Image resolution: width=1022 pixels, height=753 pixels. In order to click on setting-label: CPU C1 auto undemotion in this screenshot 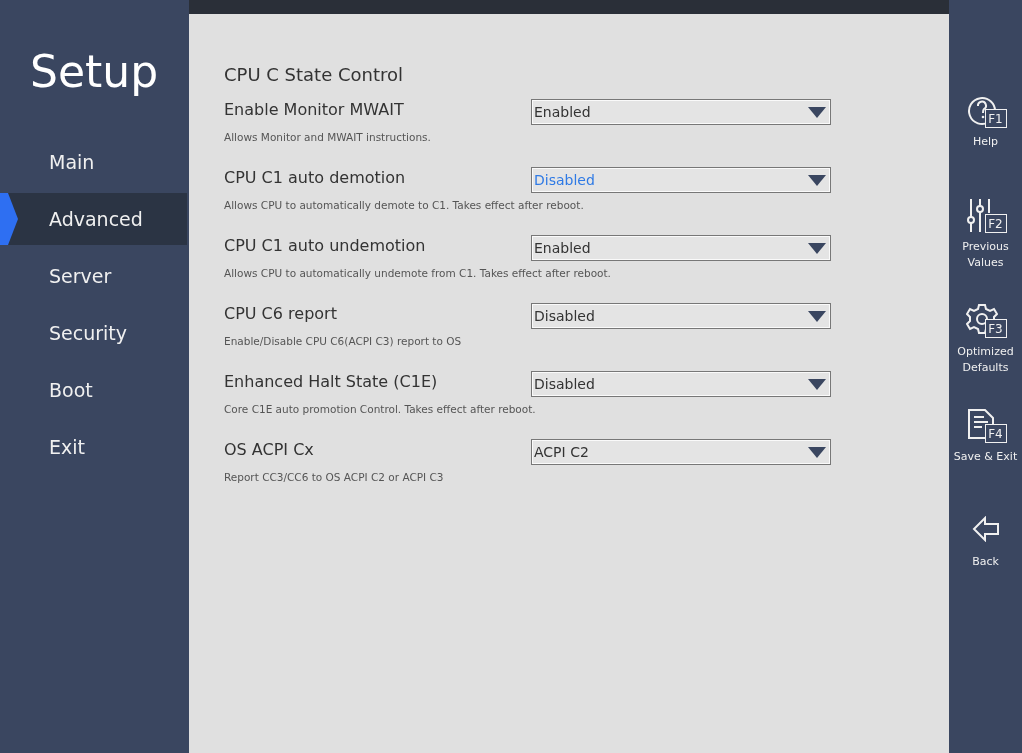, I will do `click(325, 246)`.